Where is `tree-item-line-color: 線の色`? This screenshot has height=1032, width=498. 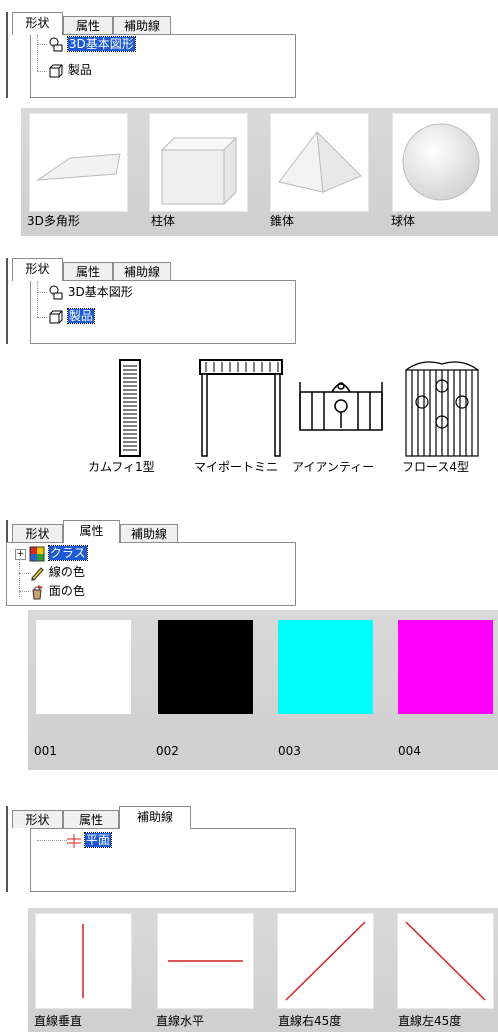 tree-item-line-color: 線の色 is located at coordinates (57, 572).